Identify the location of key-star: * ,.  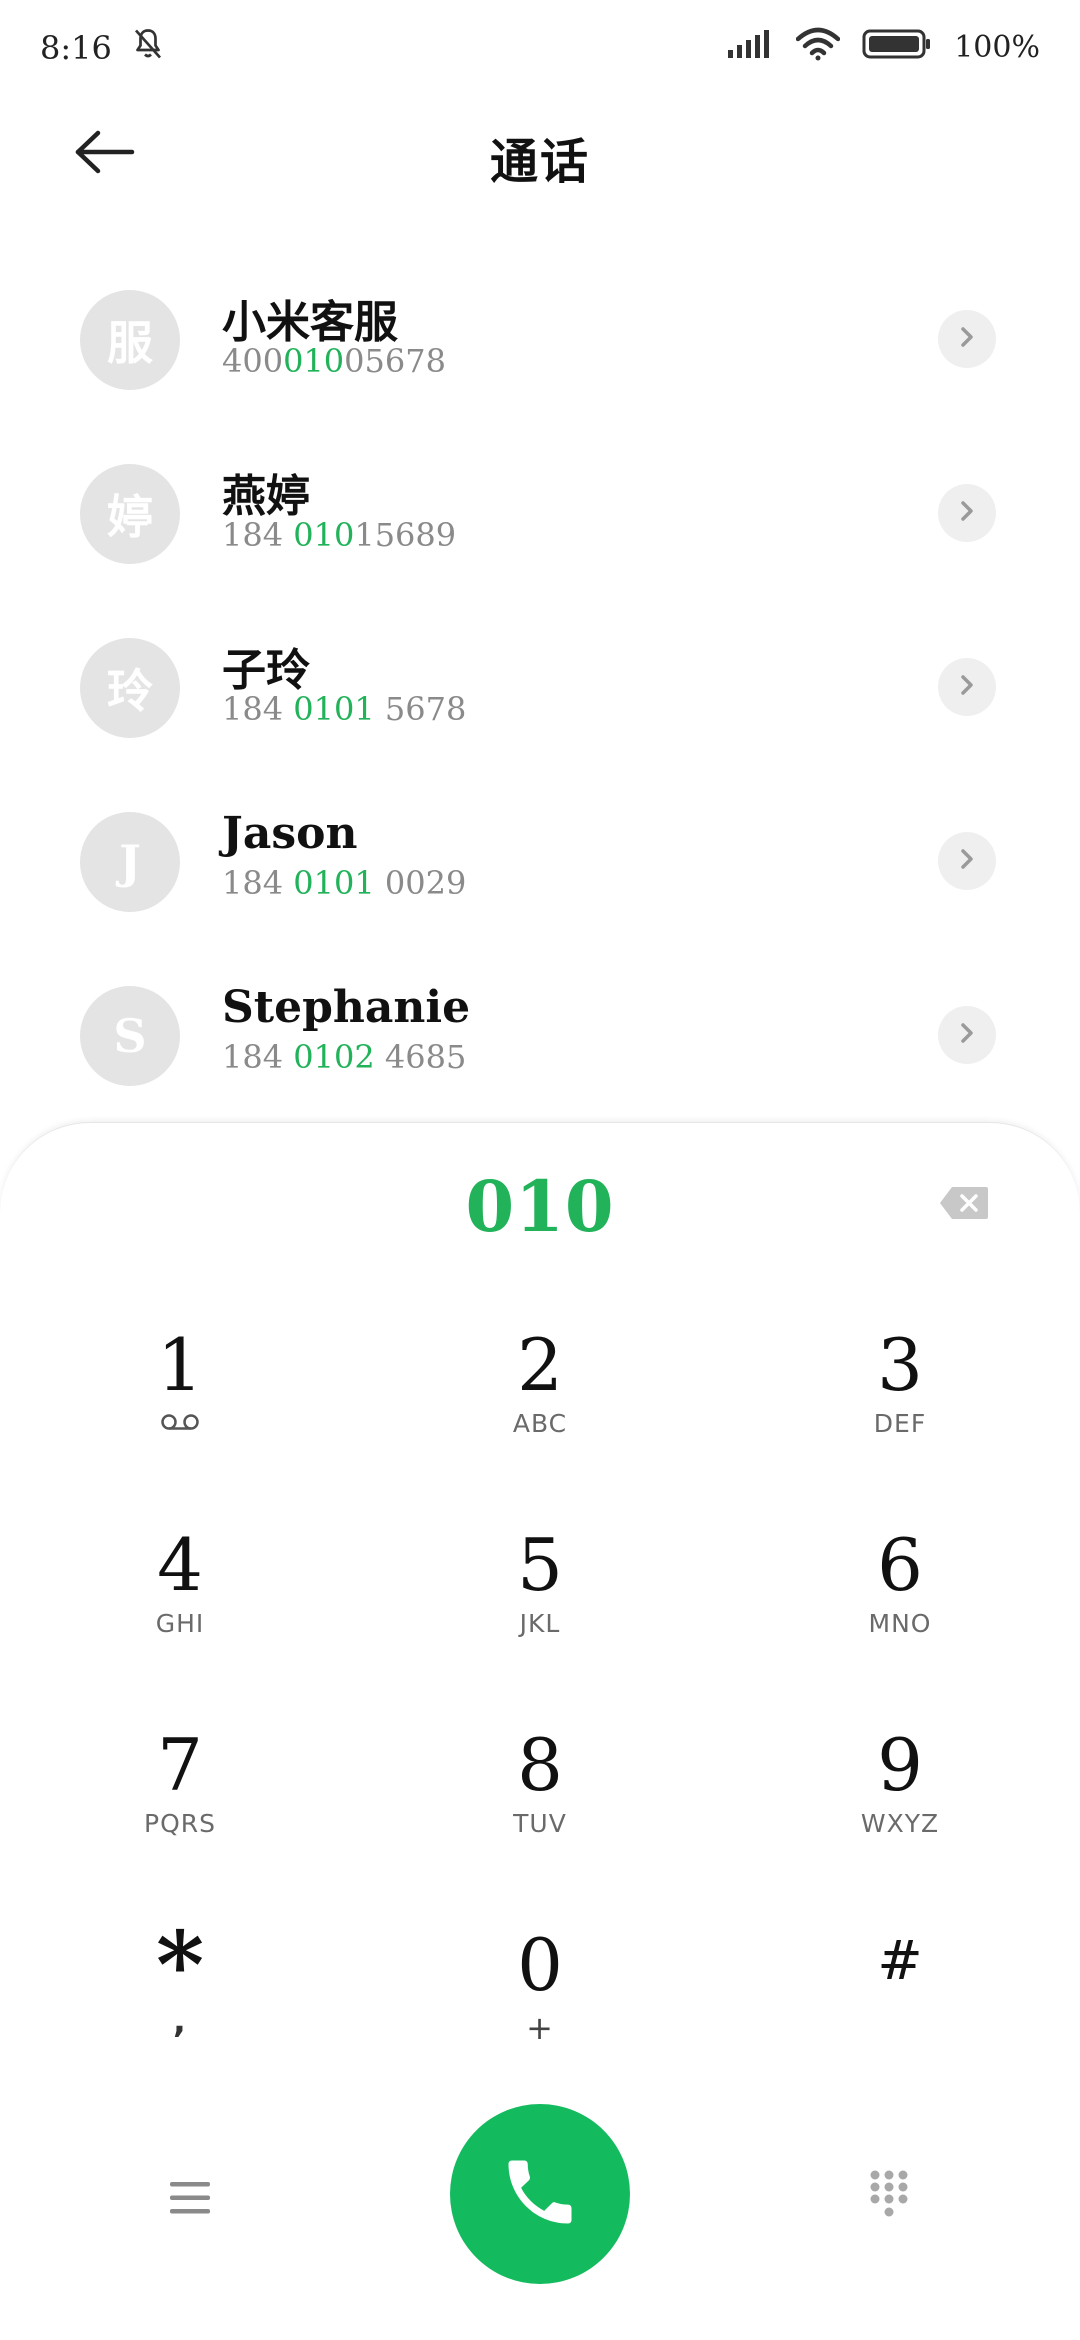
(180, 1997).